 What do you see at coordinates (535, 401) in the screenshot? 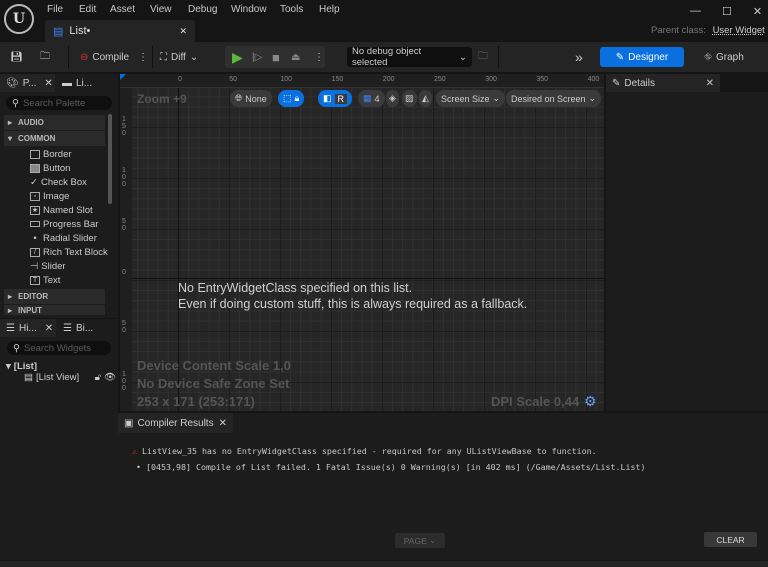
I see `dpi-scale: DPI Scale 0,44` at bounding box center [535, 401].